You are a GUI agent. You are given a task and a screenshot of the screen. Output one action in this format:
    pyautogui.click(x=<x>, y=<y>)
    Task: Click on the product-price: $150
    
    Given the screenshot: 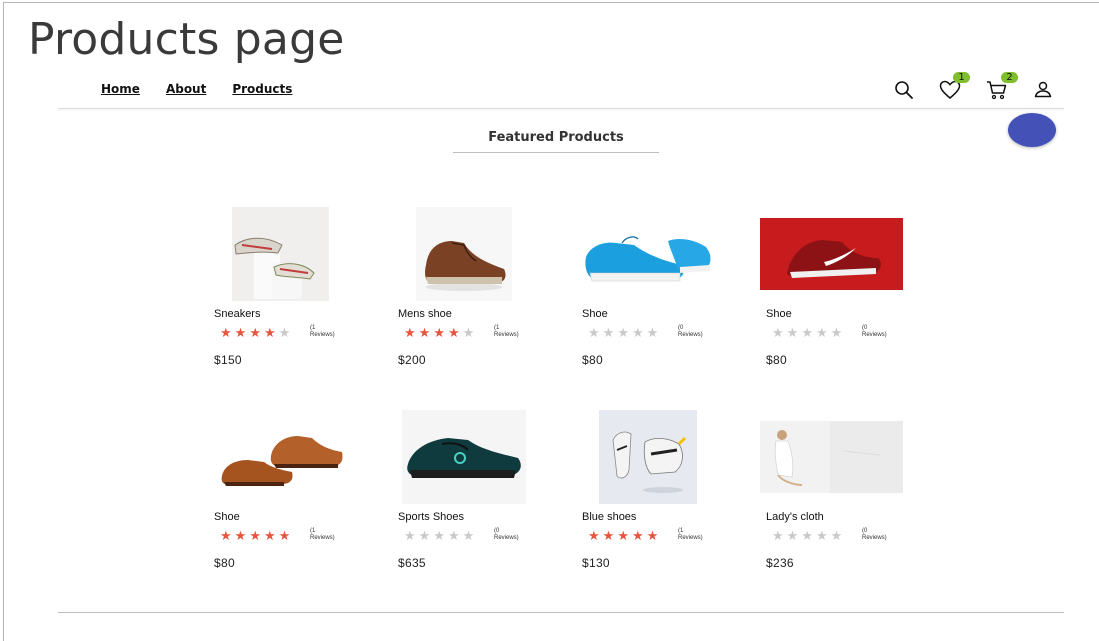 What is the action you would take?
    pyautogui.click(x=228, y=360)
    